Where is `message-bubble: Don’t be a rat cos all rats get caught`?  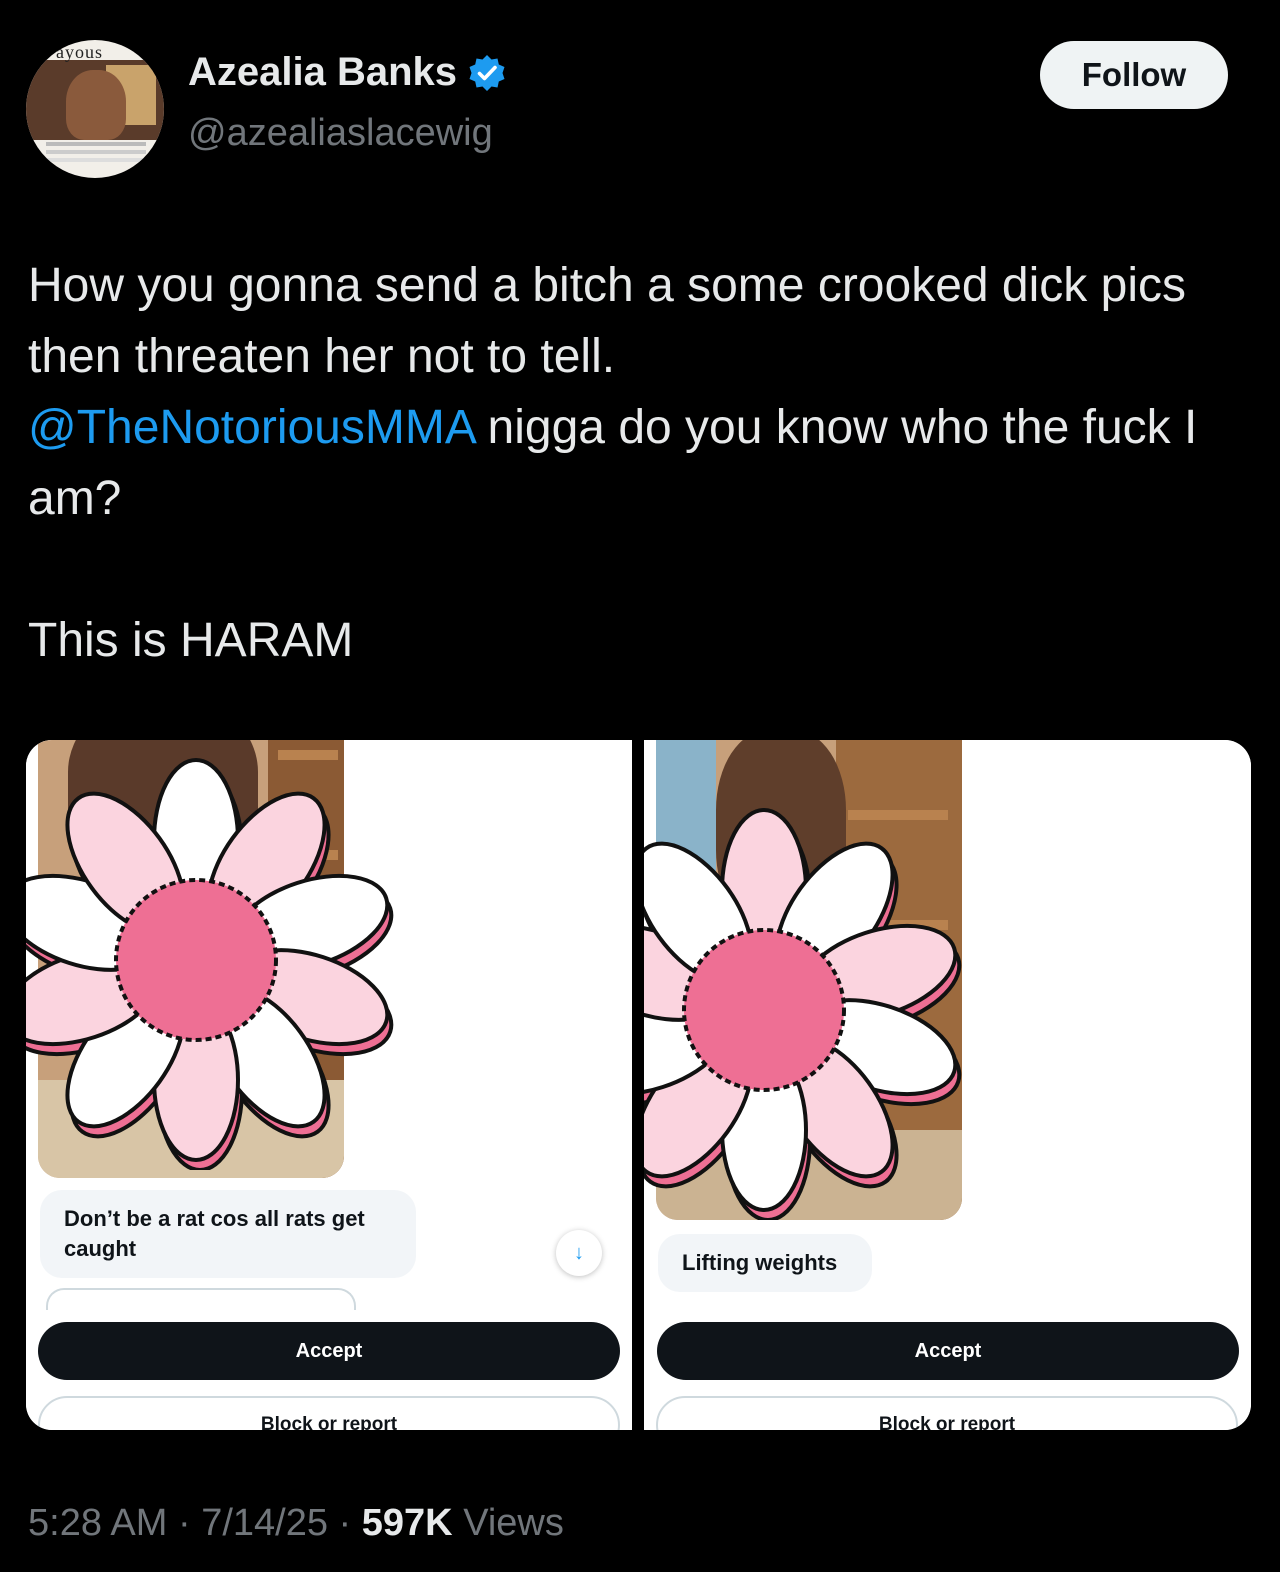 message-bubble: Don’t be a rat cos all rats get caught is located at coordinates (228, 1234).